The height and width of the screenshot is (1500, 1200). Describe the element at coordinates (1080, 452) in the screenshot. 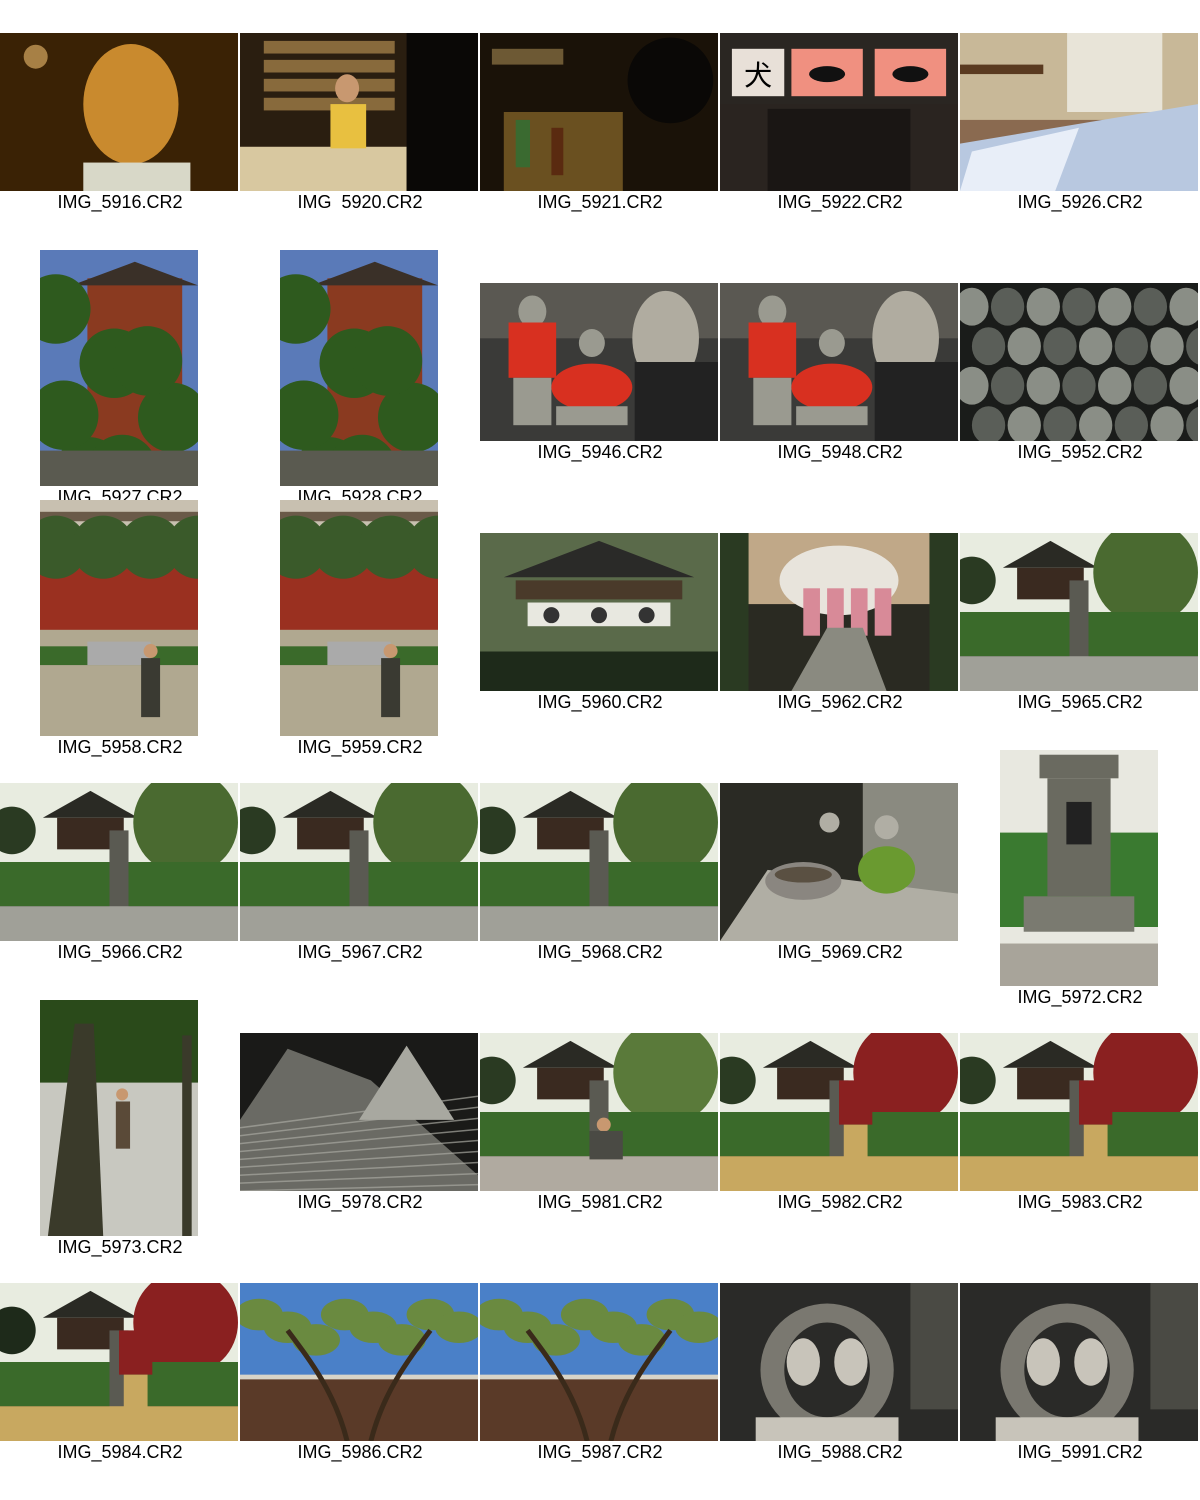

I see `filename-label: IMG_5952.CR2` at that location.